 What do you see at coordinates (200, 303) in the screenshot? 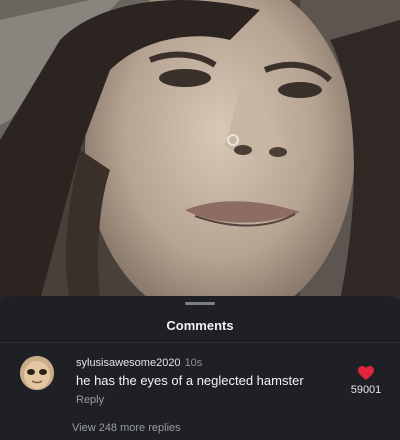
I see `drag-handle` at bounding box center [200, 303].